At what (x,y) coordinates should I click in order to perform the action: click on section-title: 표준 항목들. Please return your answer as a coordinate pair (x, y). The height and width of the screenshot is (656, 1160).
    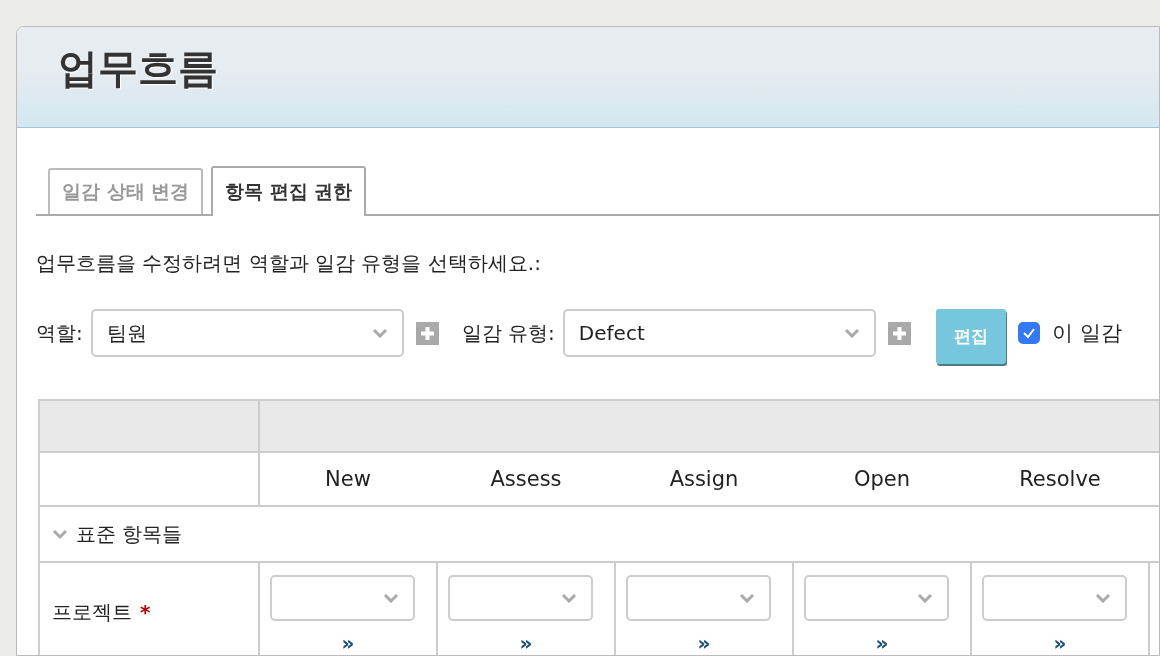
    Looking at the image, I should click on (129, 534).